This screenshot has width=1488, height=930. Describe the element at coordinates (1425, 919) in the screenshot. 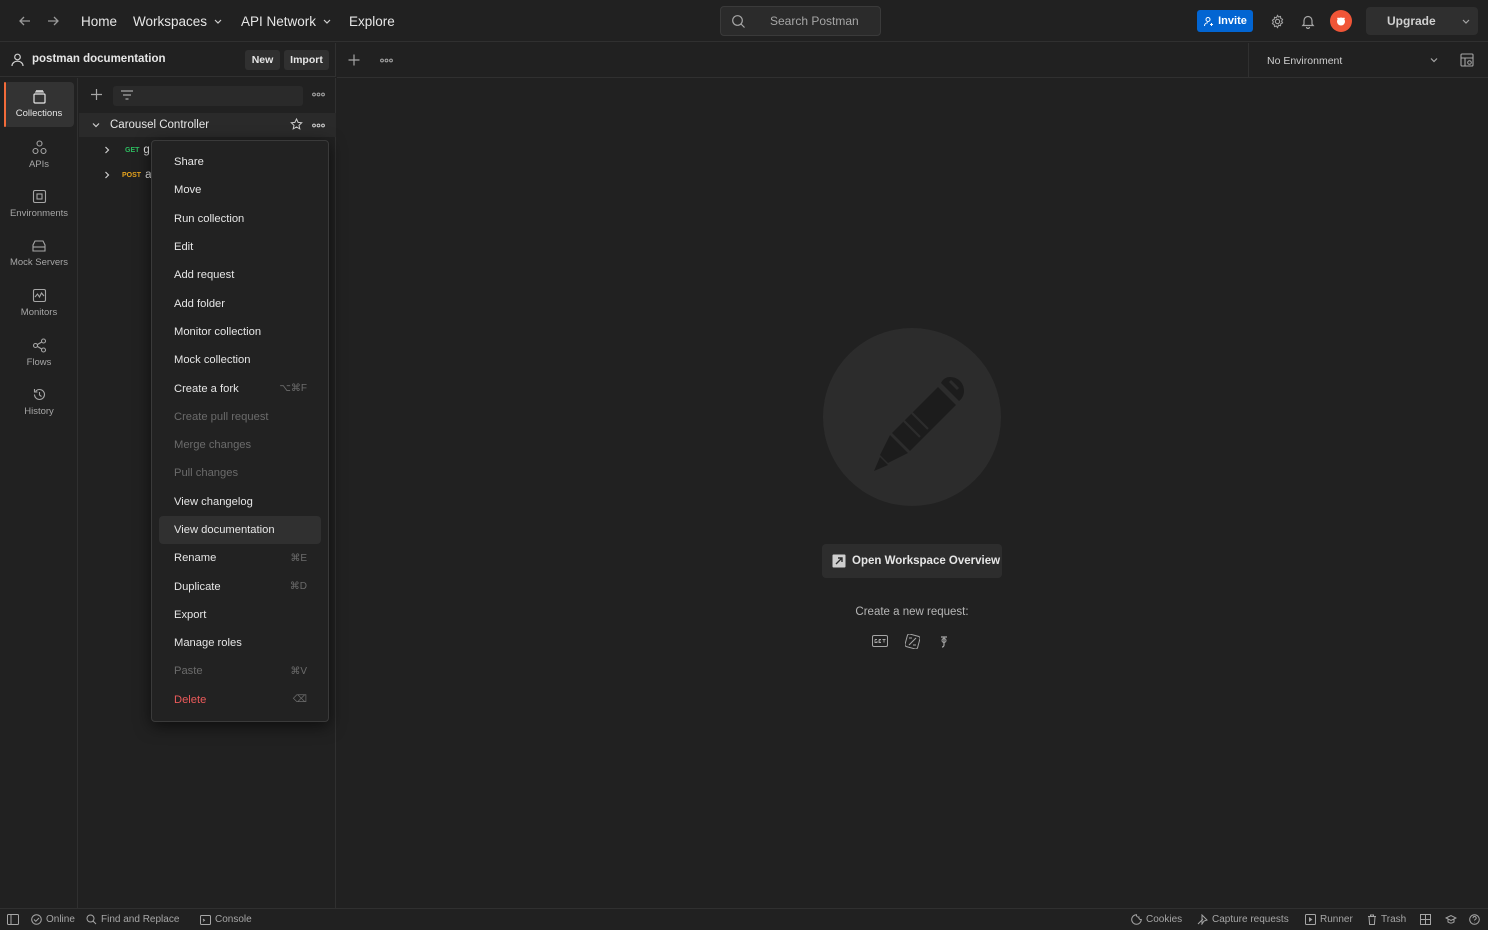

I see `two-pane-view-icon` at that location.